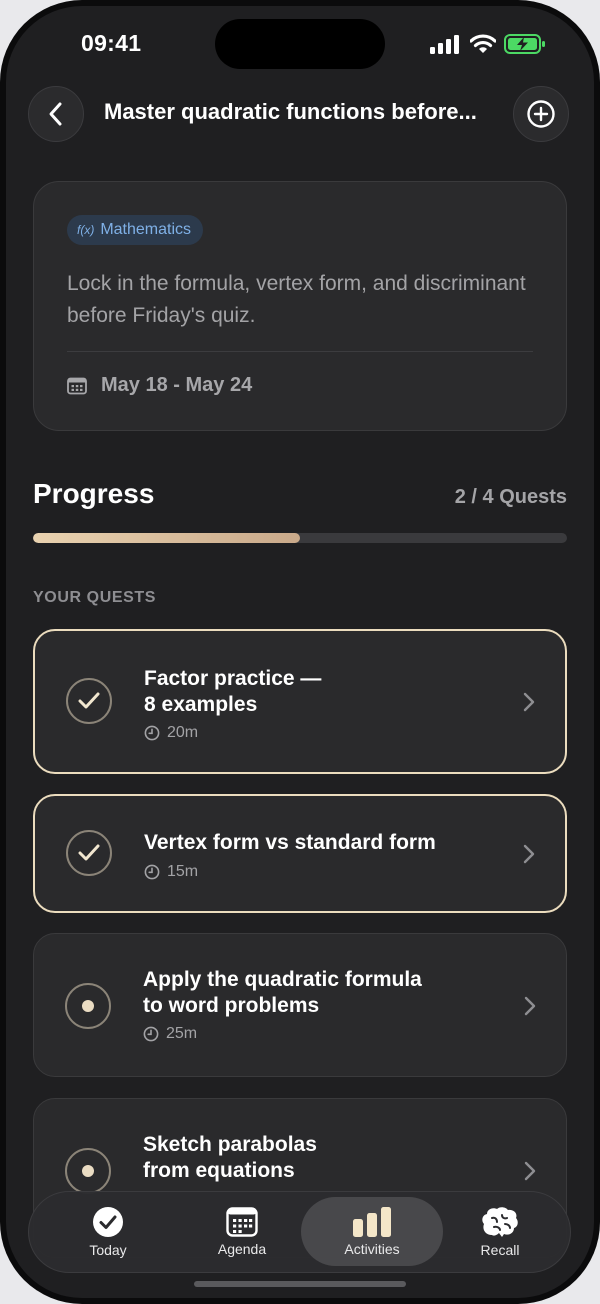 This screenshot has width=600, height=1304. What do you see at coordinates (232, 692) in the screenshot?
I see `quest-title: Factor practice — 8 examples` at bounding box center [232, 692].